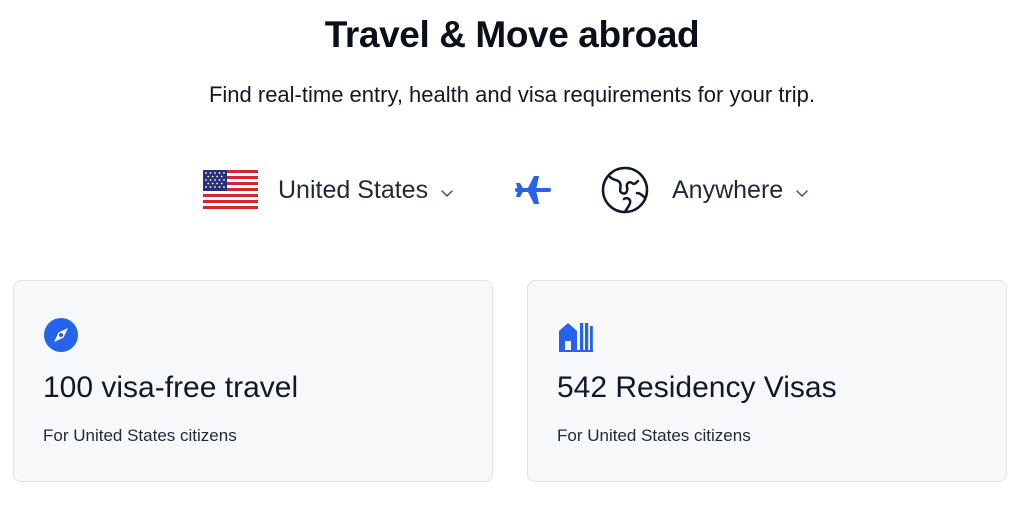  What do you see at coordinates (61, 335) in the screenshot?
I see `compass-icon` at bounding box center [61, 335].